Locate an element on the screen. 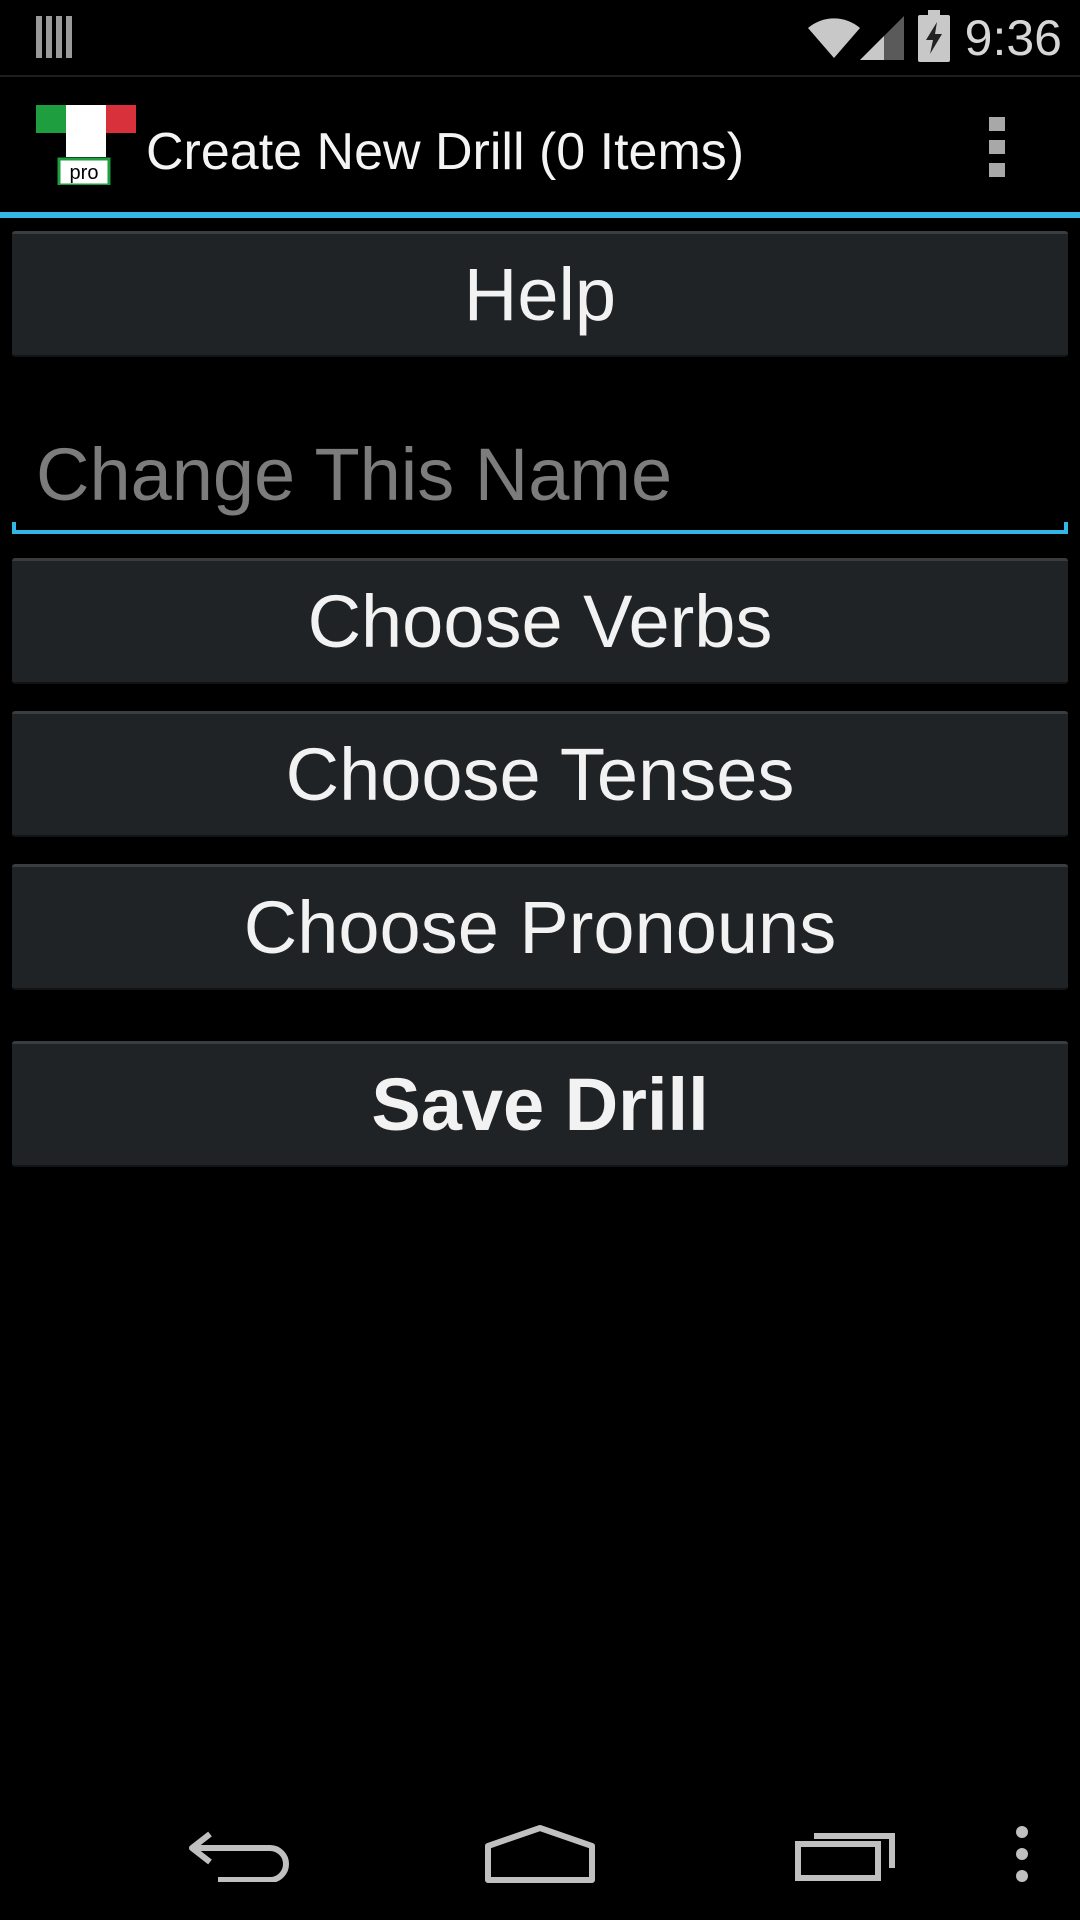 This screenshot has height=1920, width=1080. action-bar: pro Create New Drill (0 Items) is located at coordinates (540, 145).